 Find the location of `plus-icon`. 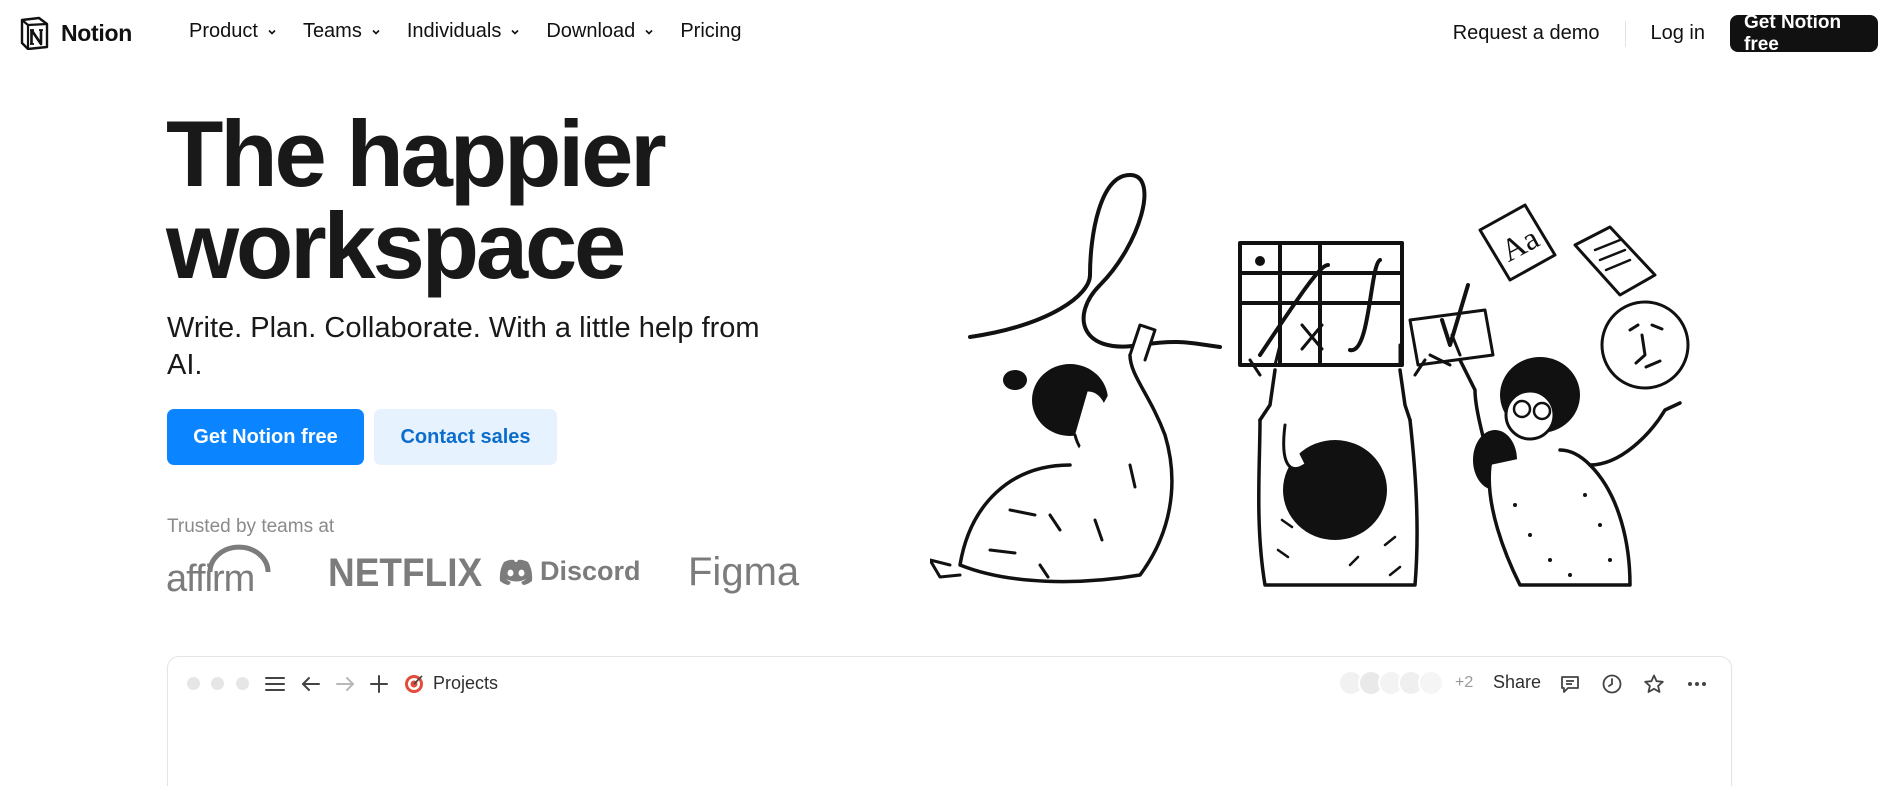

plus-icon is located at coordinates (379, 684).